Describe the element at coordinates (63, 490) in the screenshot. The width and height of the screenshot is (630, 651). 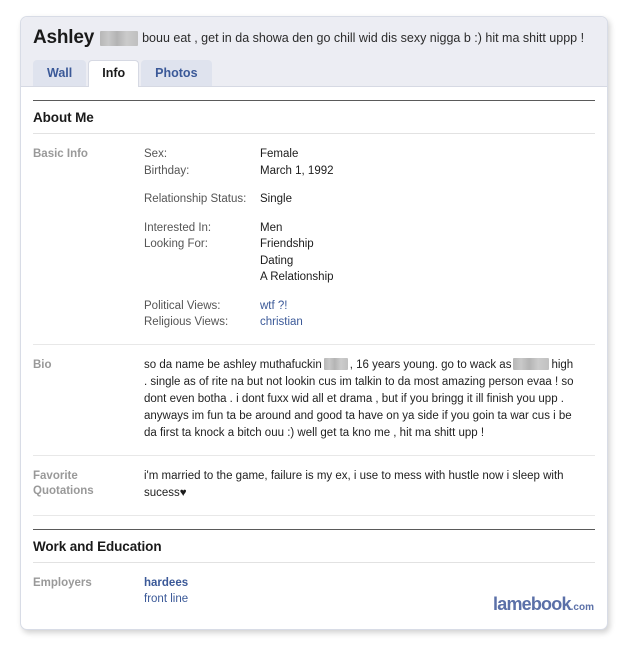
I see `row-label-favorite-quotations-line2: Quotations` at that location.